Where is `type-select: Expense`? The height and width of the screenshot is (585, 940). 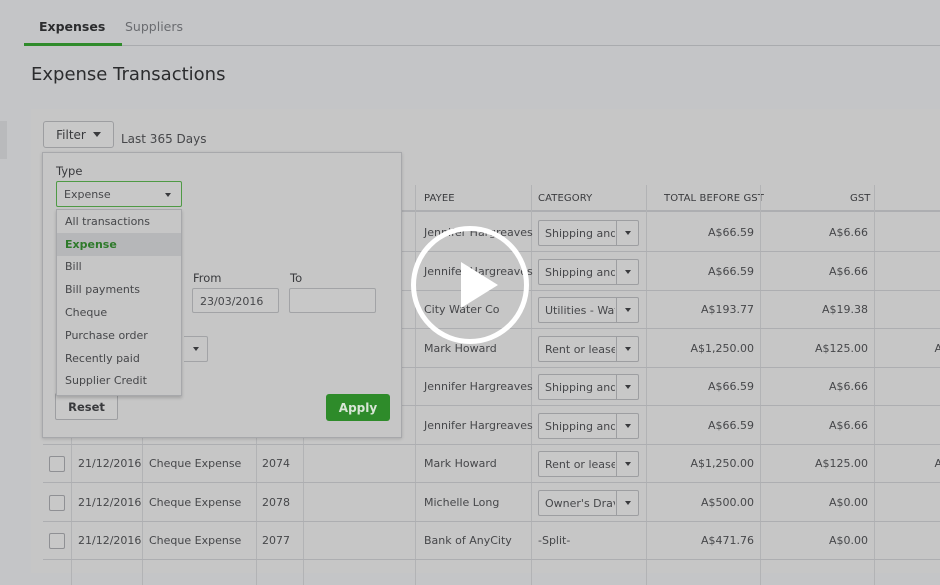 type-select: Expense is located at coordinates (119, 194).